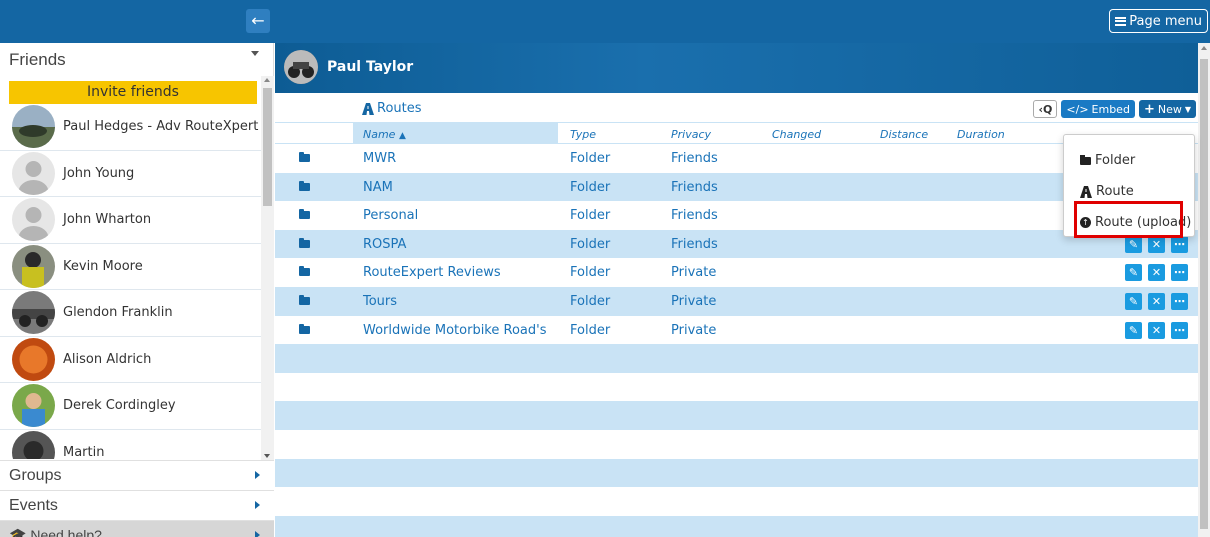  Describe the element at coordinates (736, 244) in the screenshot. I see `table-row: ROSPA Folder Friends ✎ ✕ ⋯` at that location.